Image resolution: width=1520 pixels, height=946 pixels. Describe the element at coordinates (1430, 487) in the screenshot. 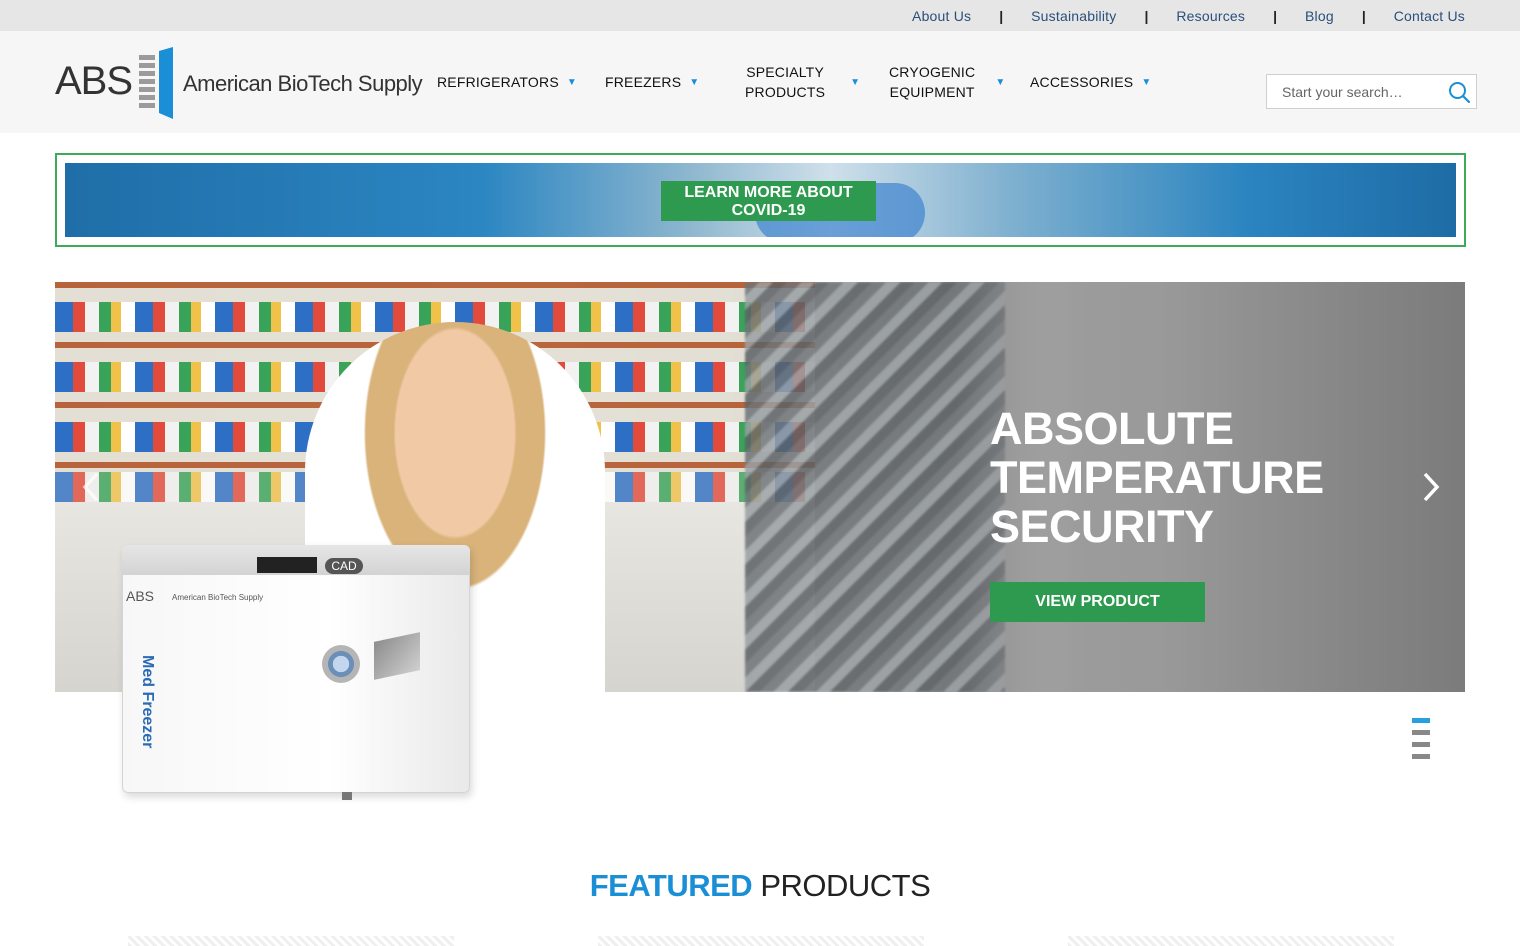

I see `chevron-right-icon` at that location.